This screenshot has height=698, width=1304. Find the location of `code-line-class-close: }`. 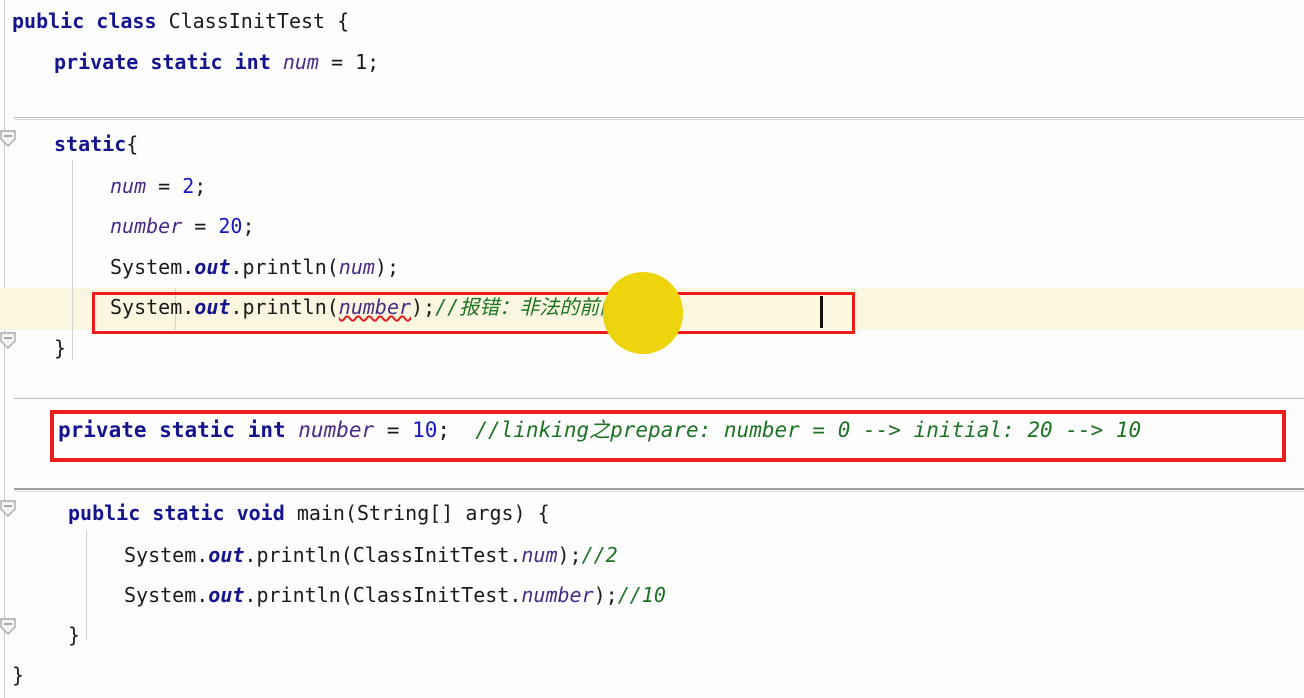

code-line-class-close: } is located at coordinates (18, 675).